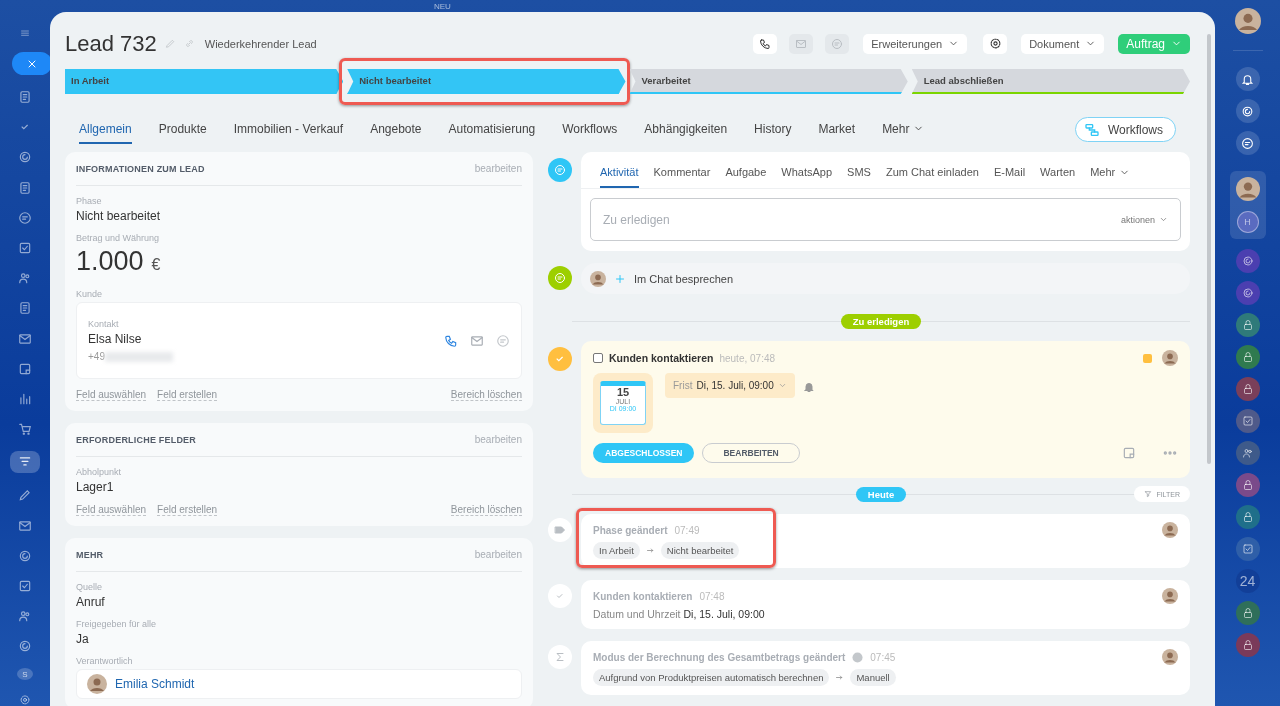 This screenshot has height=706, width=1280. I want to click on workflows-button: Workflows, so click(1125, 129).